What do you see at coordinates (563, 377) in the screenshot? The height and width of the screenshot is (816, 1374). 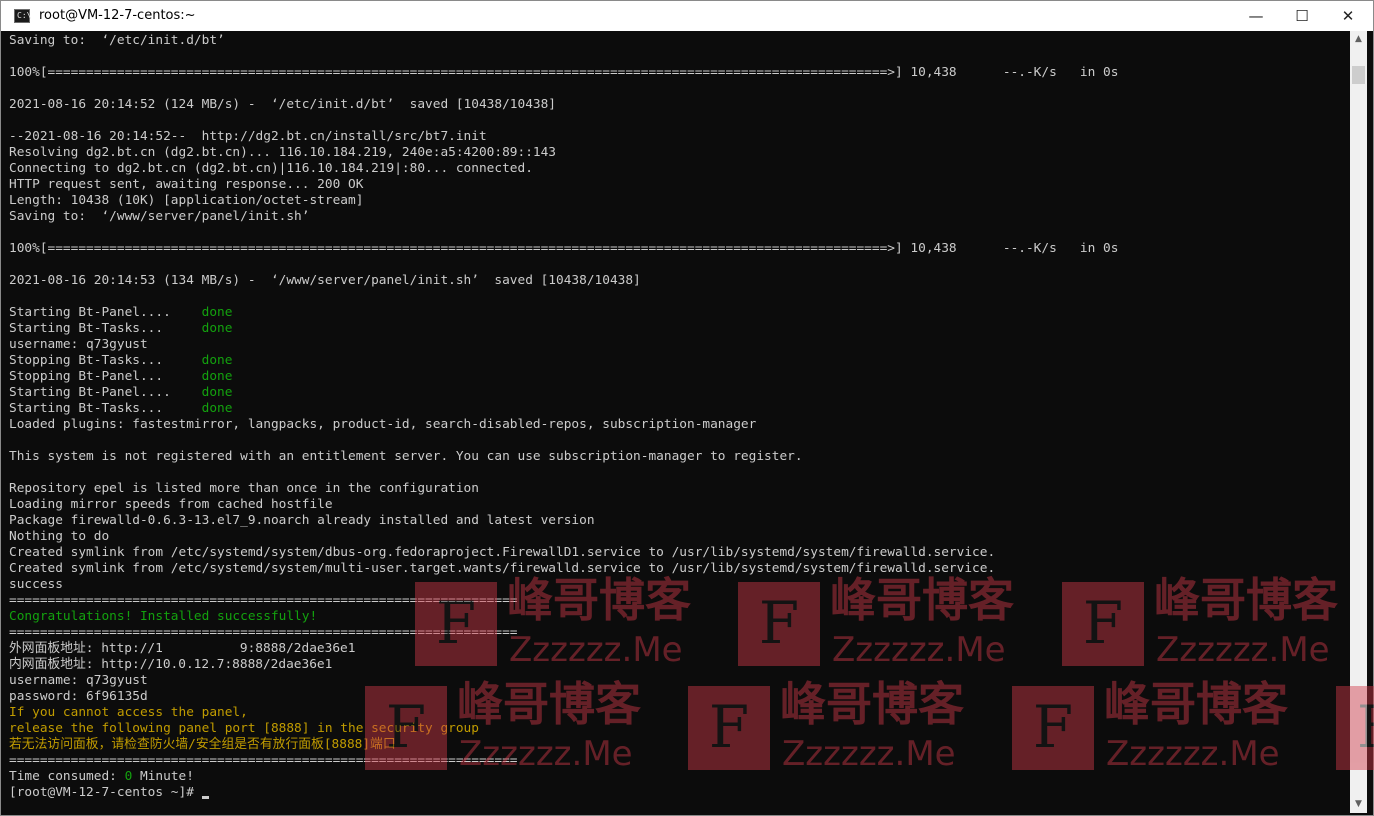 I see `console-line: Stopping Bt-Panel... done` at bounding box center [563, 377].